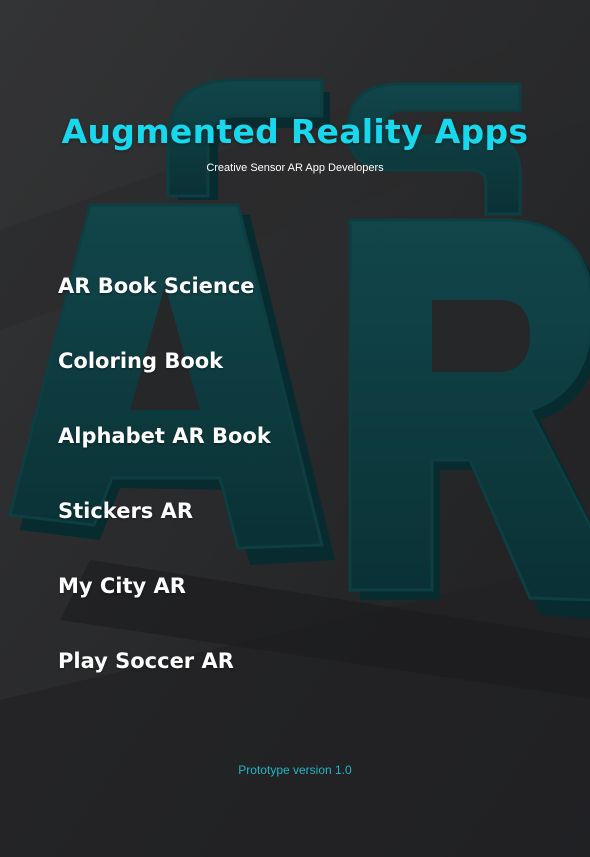 This screenshot has height=857, width=590. I want to click on page-subtitle: Creative Sensor AR App Developers, so click(295, 168).